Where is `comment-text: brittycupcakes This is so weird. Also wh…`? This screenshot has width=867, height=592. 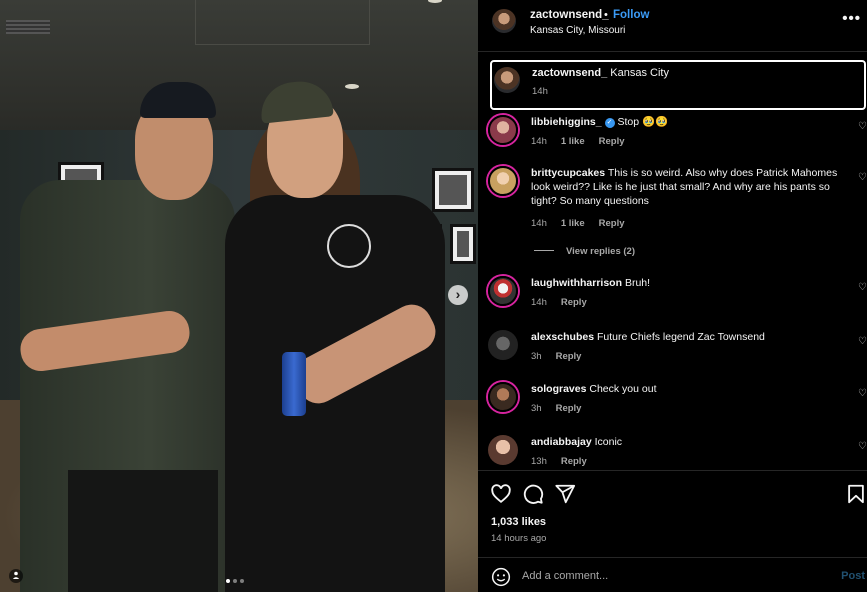 comment-text: brittycupcakes This is so weird. Also wh… is located at coordinates (690, 187).